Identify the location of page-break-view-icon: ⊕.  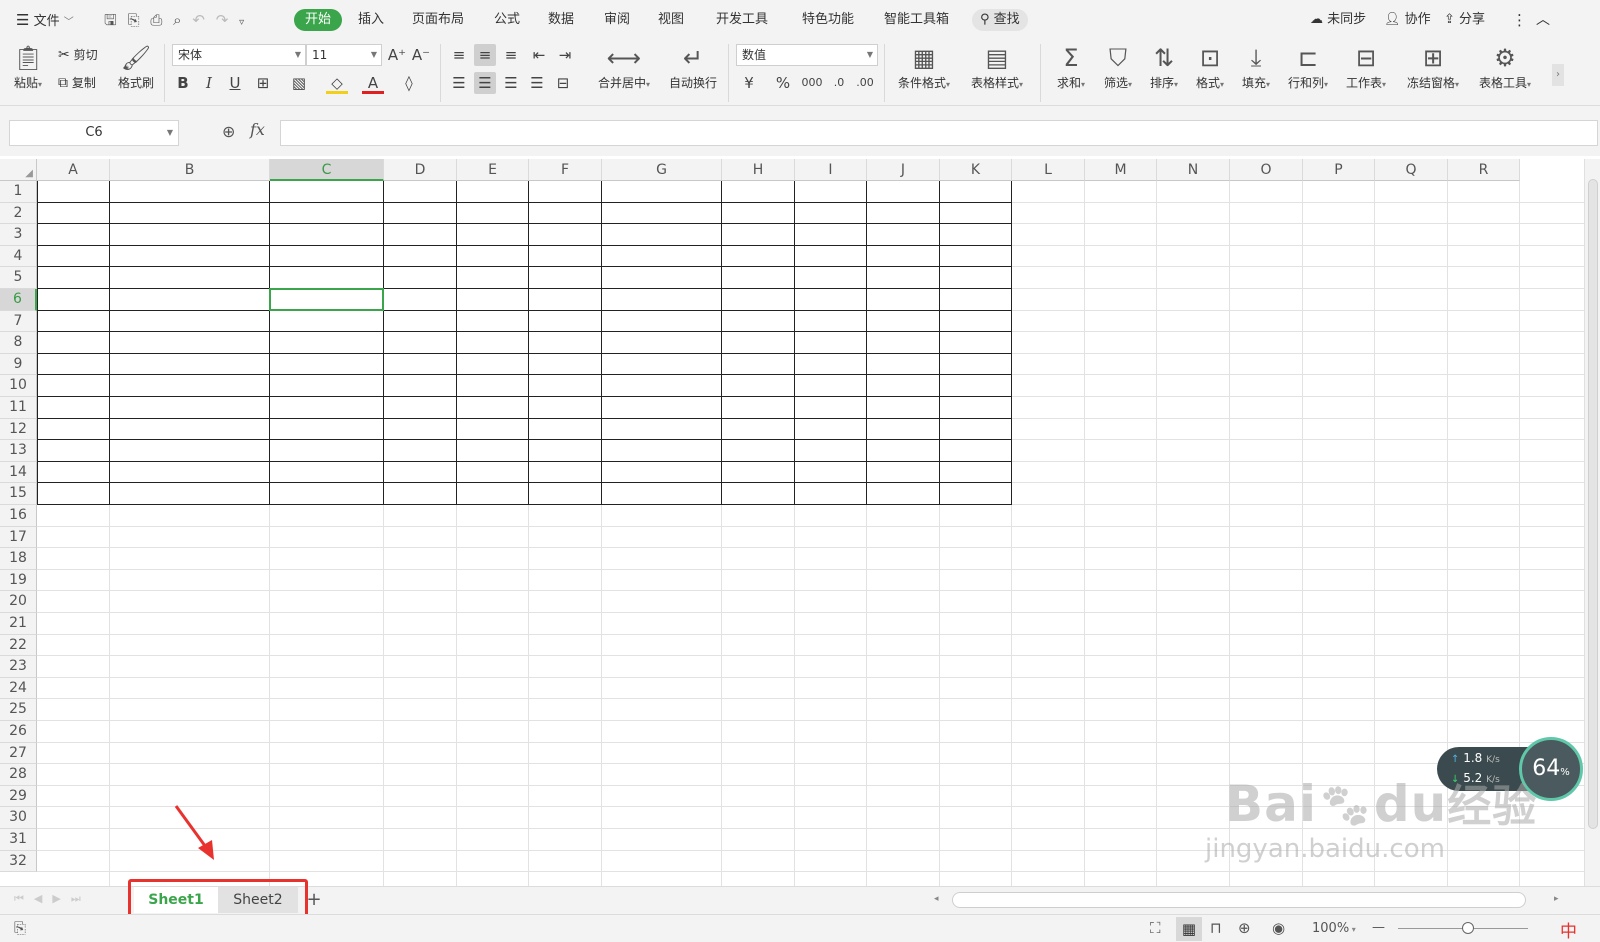
(1244, 928).